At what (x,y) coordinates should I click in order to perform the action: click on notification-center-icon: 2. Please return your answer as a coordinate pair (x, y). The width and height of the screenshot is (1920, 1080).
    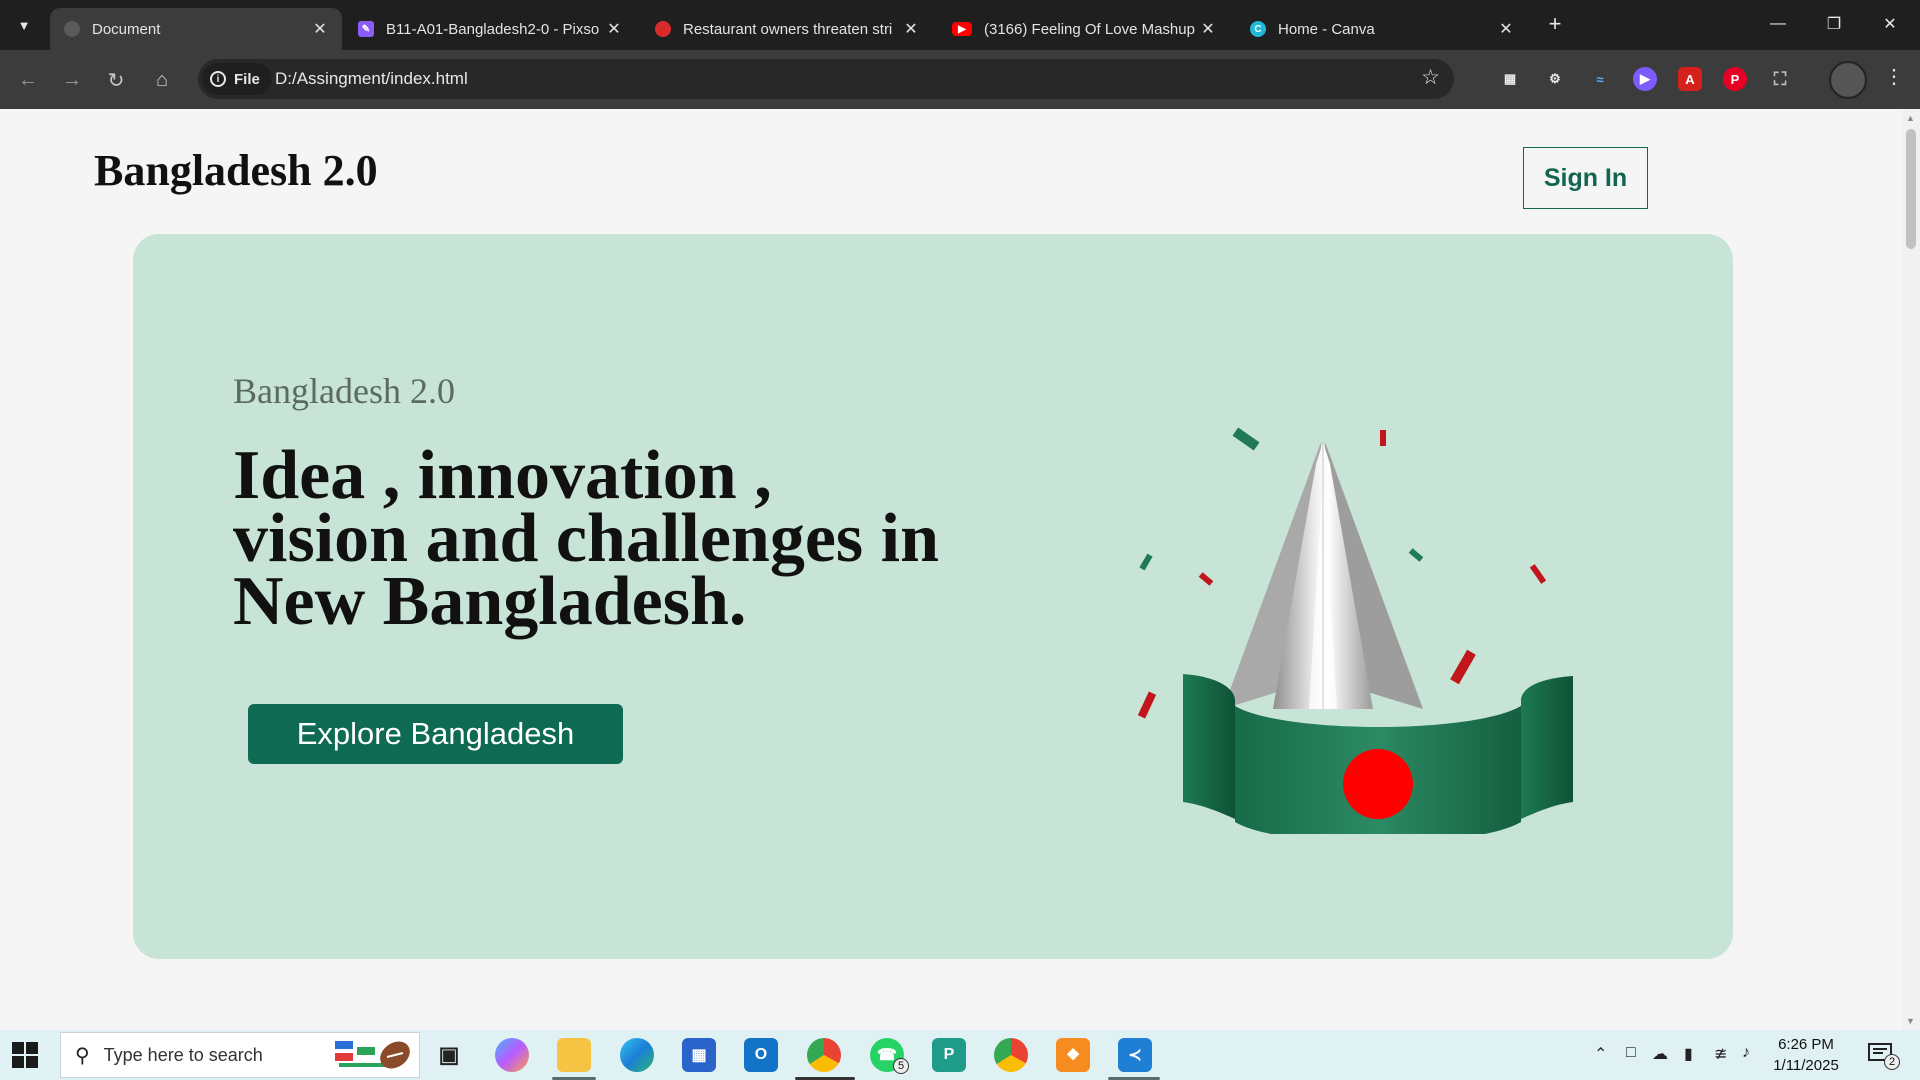
    Looking at the image, I should click on (1884, 1056).